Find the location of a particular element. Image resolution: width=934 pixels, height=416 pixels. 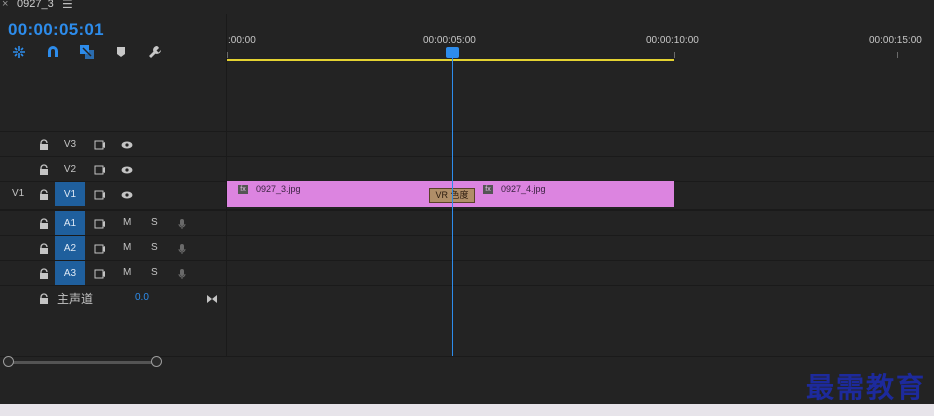

ruler-label: 00:00:15:00 is located at coordinates (895, 40).